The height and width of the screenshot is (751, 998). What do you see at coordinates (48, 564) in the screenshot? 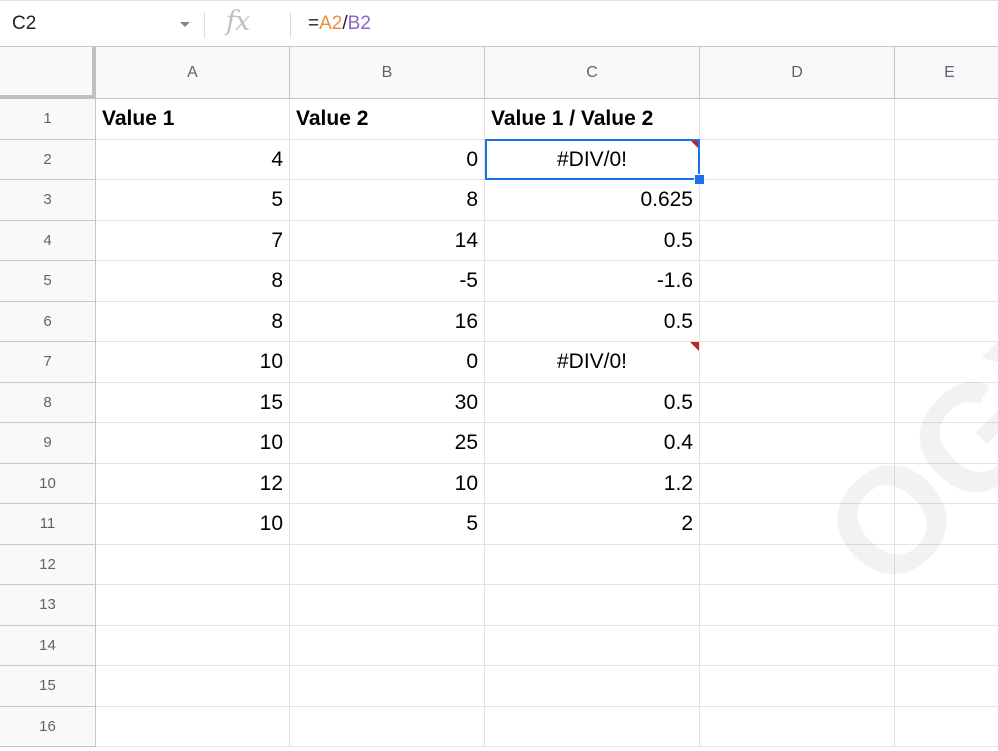
I see `row-header-12: 12` at bounding box center [48, 564].